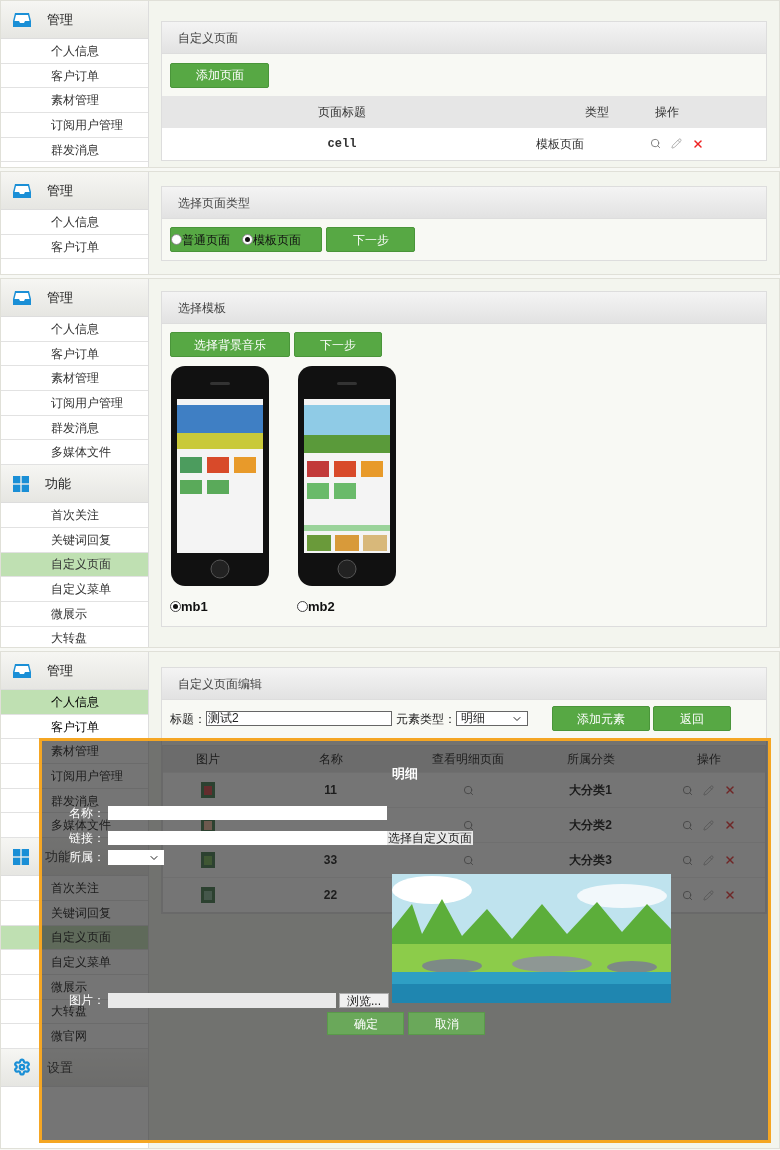  I want to click on column-header: 查看明细页面, so click(468, 759).